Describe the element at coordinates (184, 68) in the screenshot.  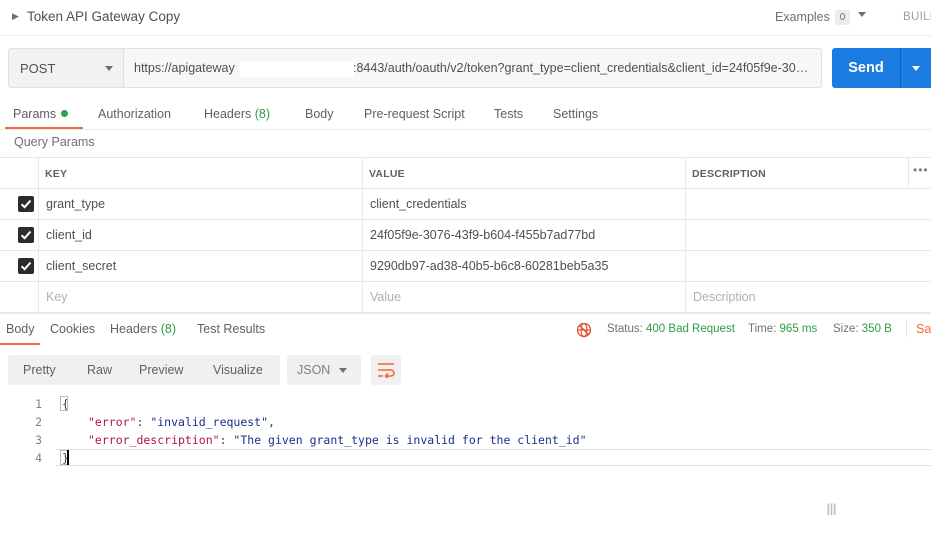
I see `url-text-start: https://apigateway` at that location.